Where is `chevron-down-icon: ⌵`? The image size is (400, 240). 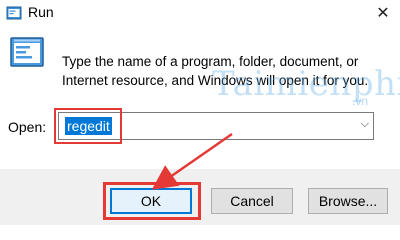 chevron-down-icon: ⌵ is located at coordinates (365, 124).